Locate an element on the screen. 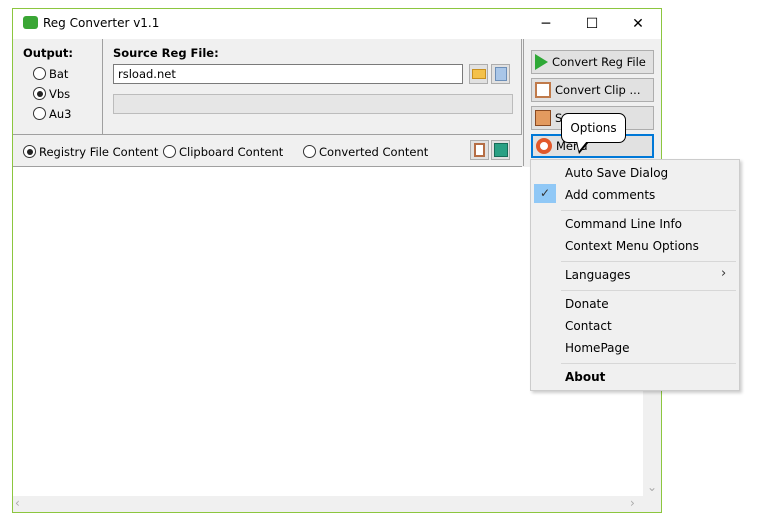 The image size is (780, 523). grid-button is located at coordinates (500, 150).